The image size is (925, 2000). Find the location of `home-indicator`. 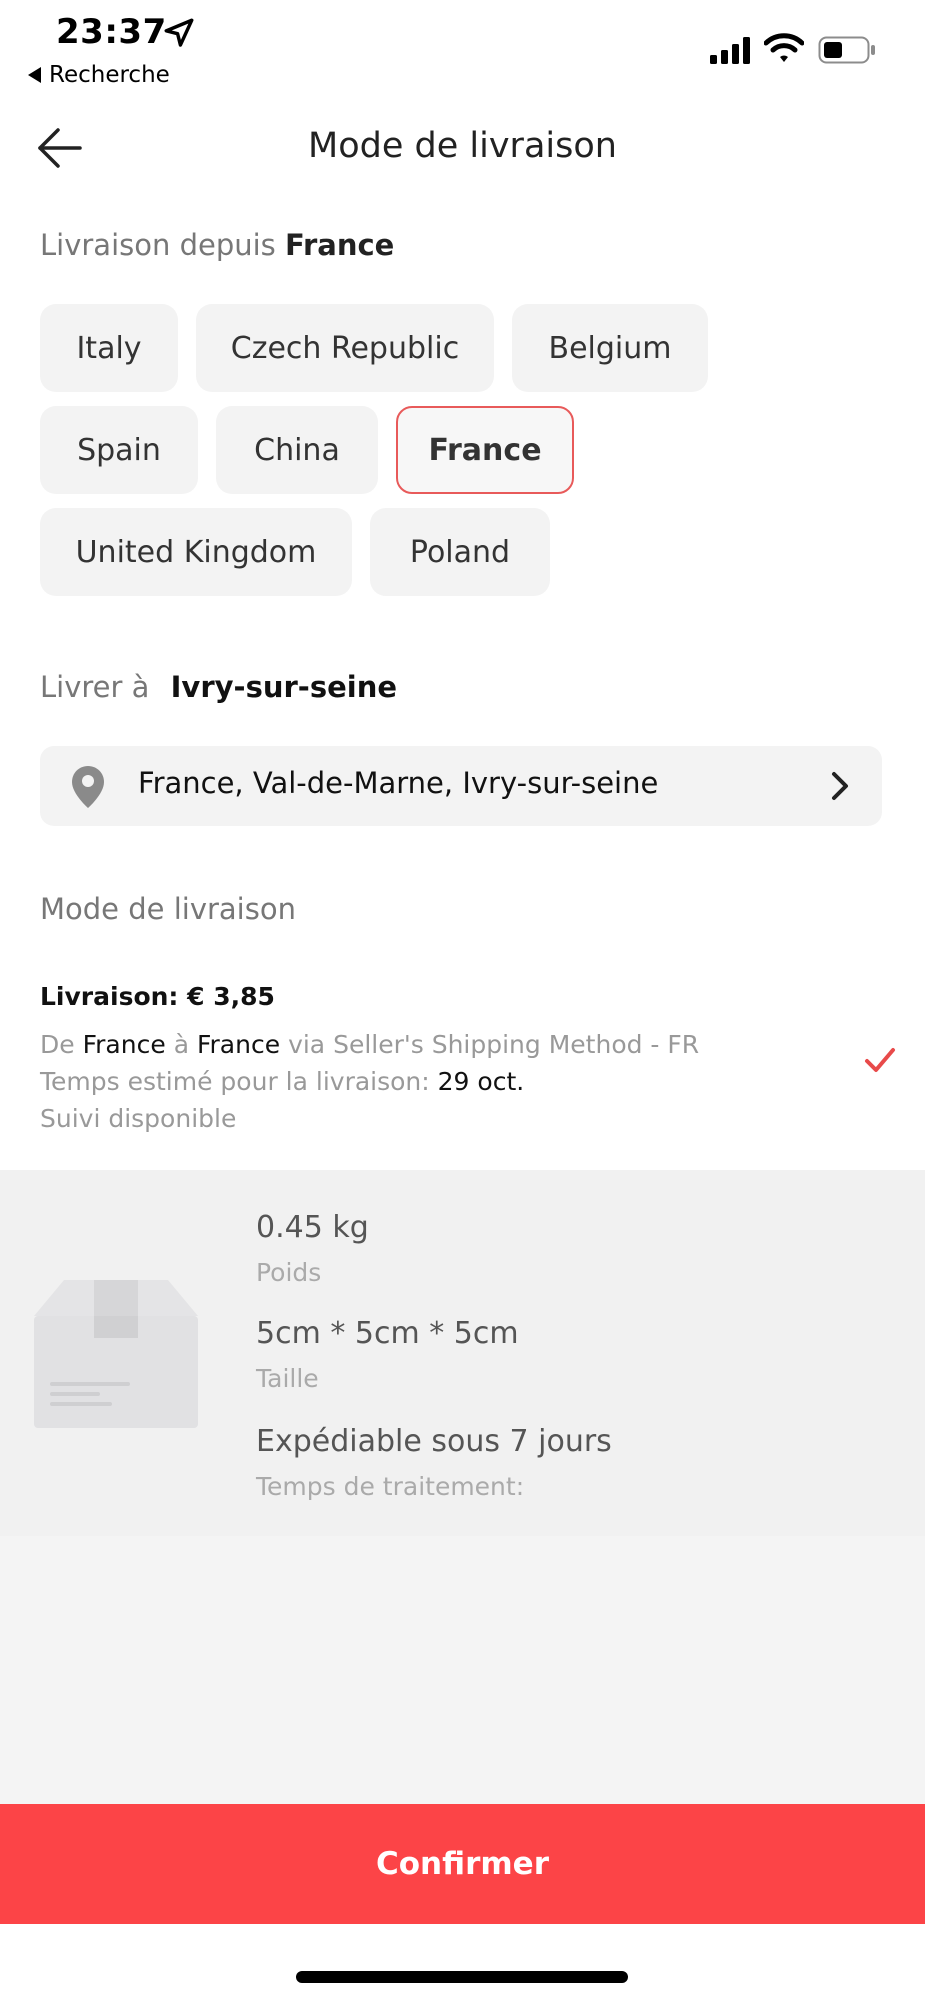

home-indicator is located at coordinates (462, 1977).